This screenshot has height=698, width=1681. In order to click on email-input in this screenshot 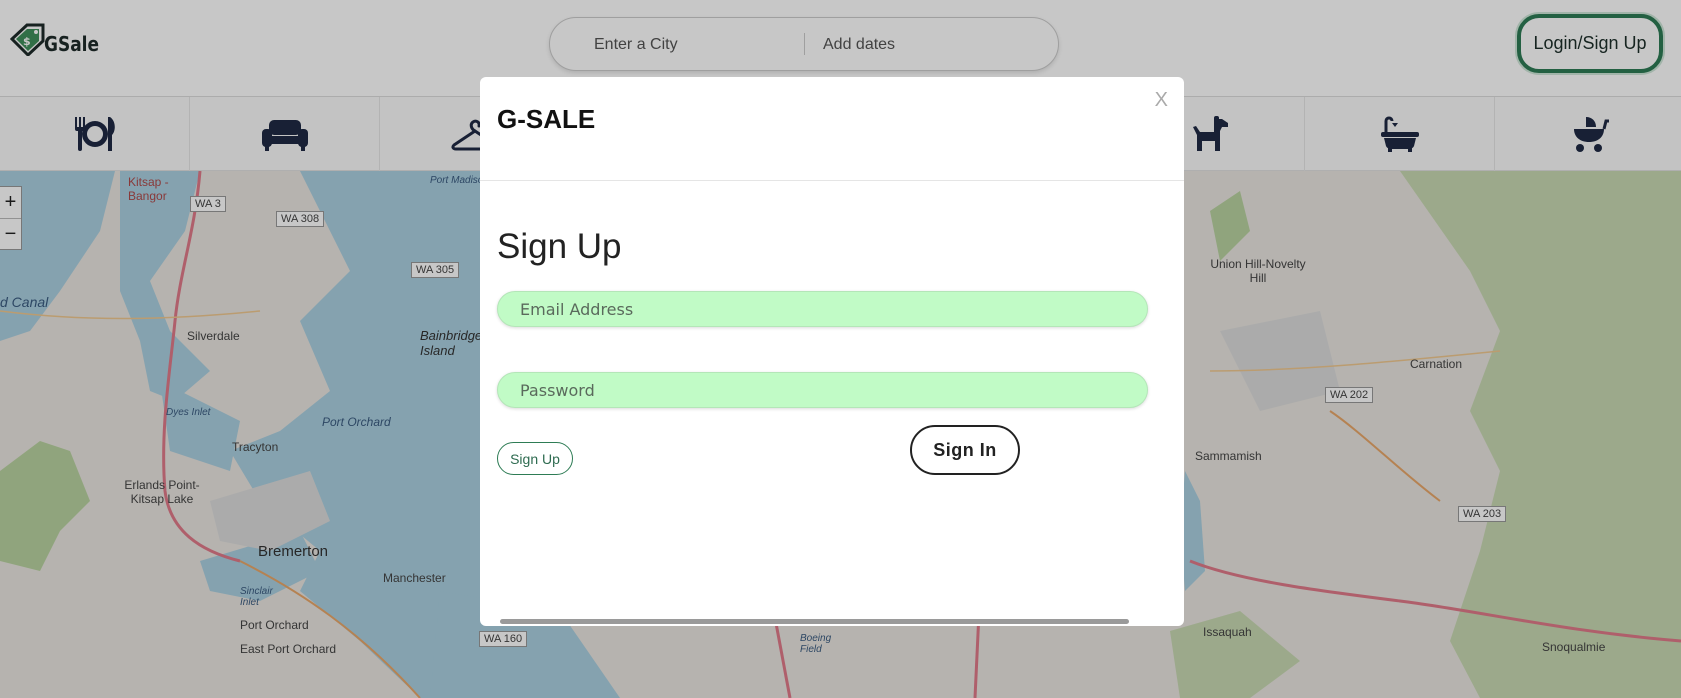, I will do `click(822, 309)`.